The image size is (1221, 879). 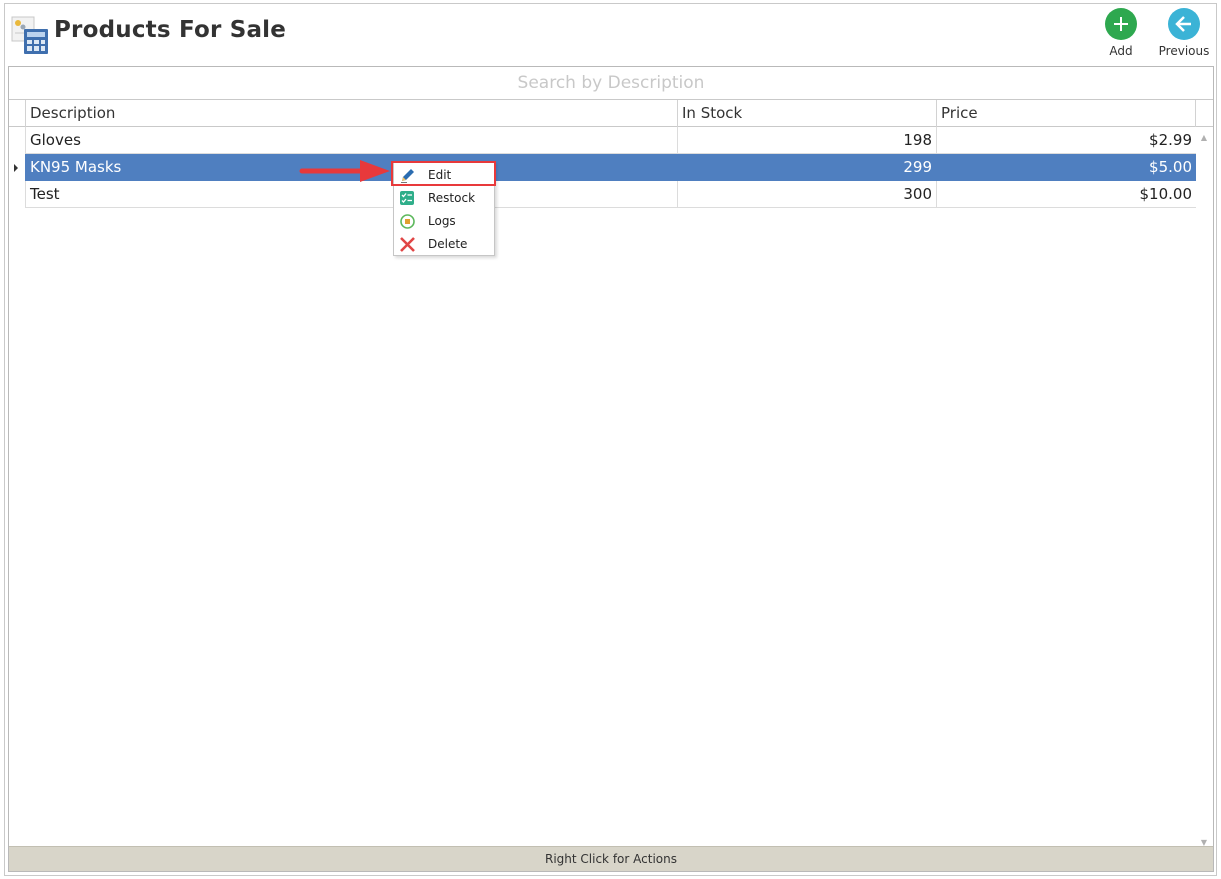 I want to click on back-arrow-circle-icon, so click(x=1184, y=24).